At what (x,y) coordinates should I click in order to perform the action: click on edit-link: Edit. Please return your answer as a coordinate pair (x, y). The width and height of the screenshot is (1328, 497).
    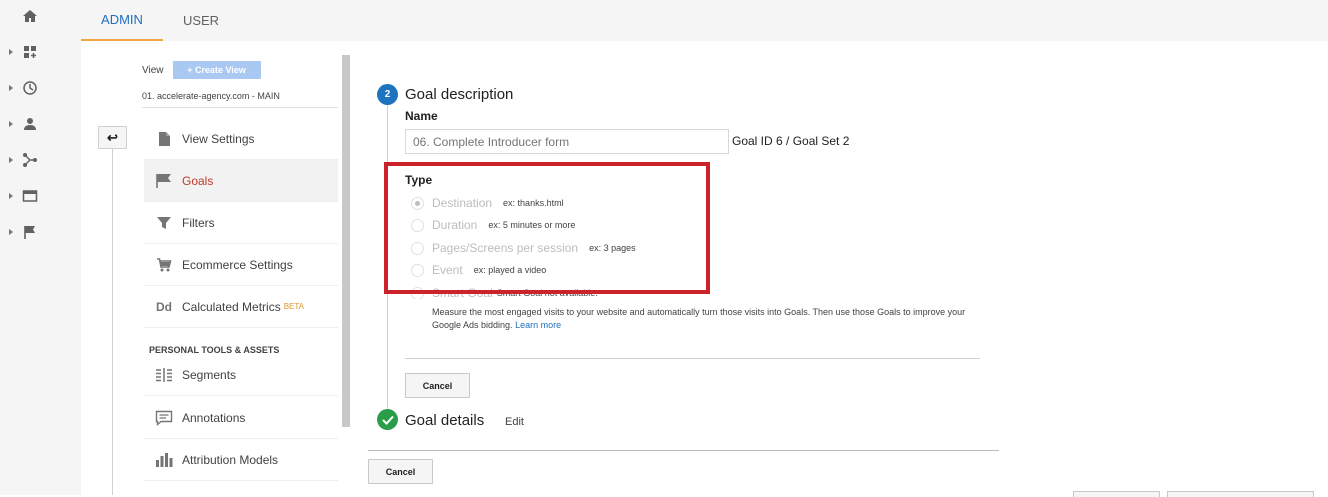
    Looking at the image, I should click on (514, 422).